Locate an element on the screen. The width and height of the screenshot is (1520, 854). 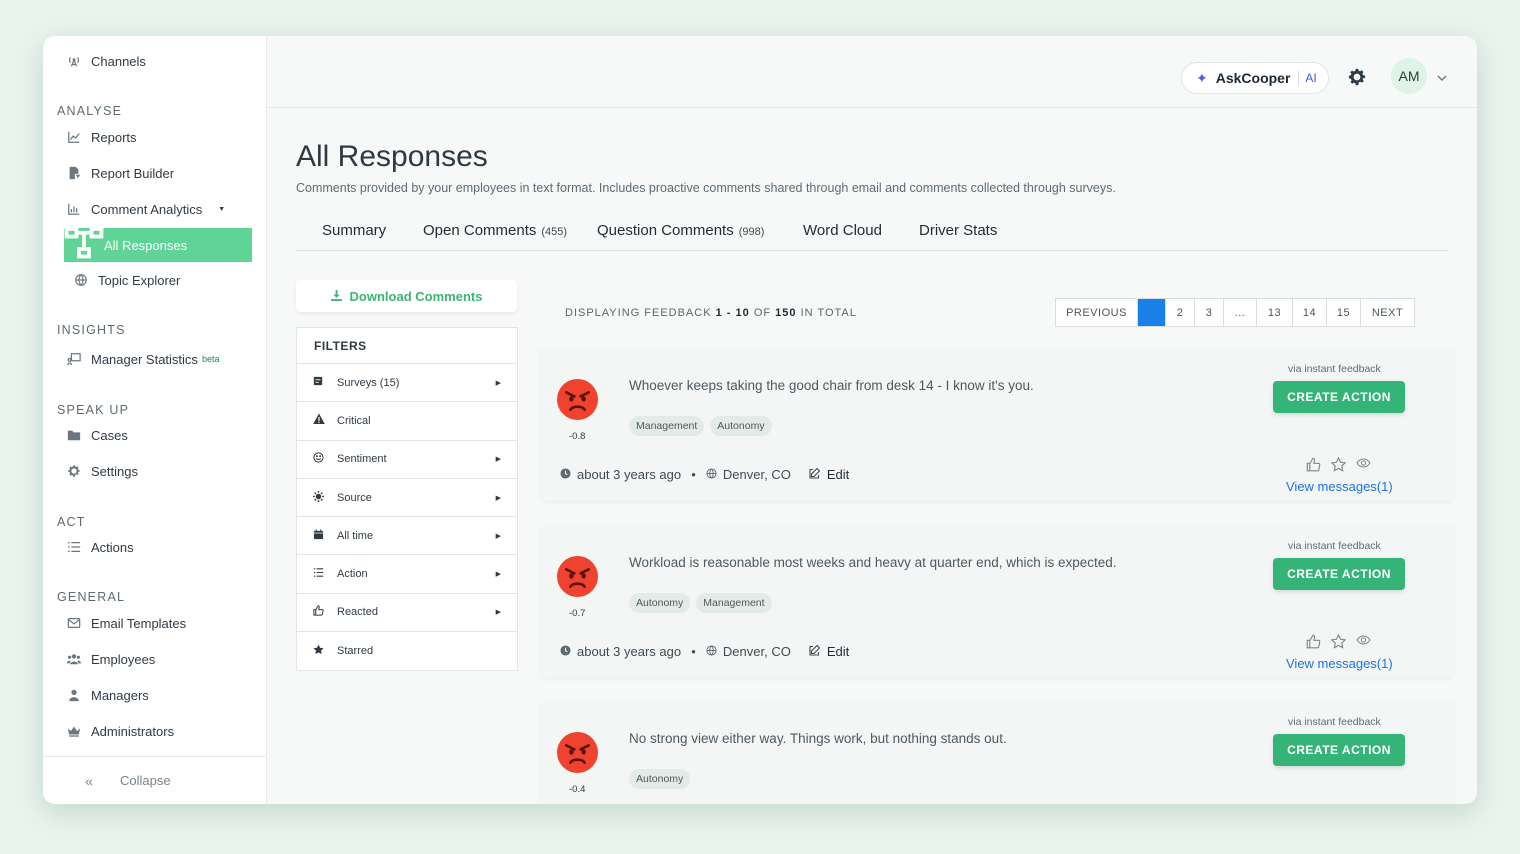
tab-label: Summary is located at coordinates (354, 230).